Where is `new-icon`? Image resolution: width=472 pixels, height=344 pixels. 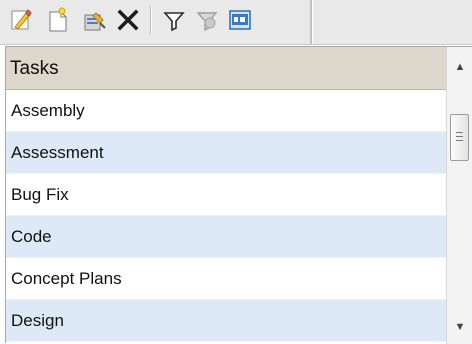 new-icon is located at coordinates (58, 19).